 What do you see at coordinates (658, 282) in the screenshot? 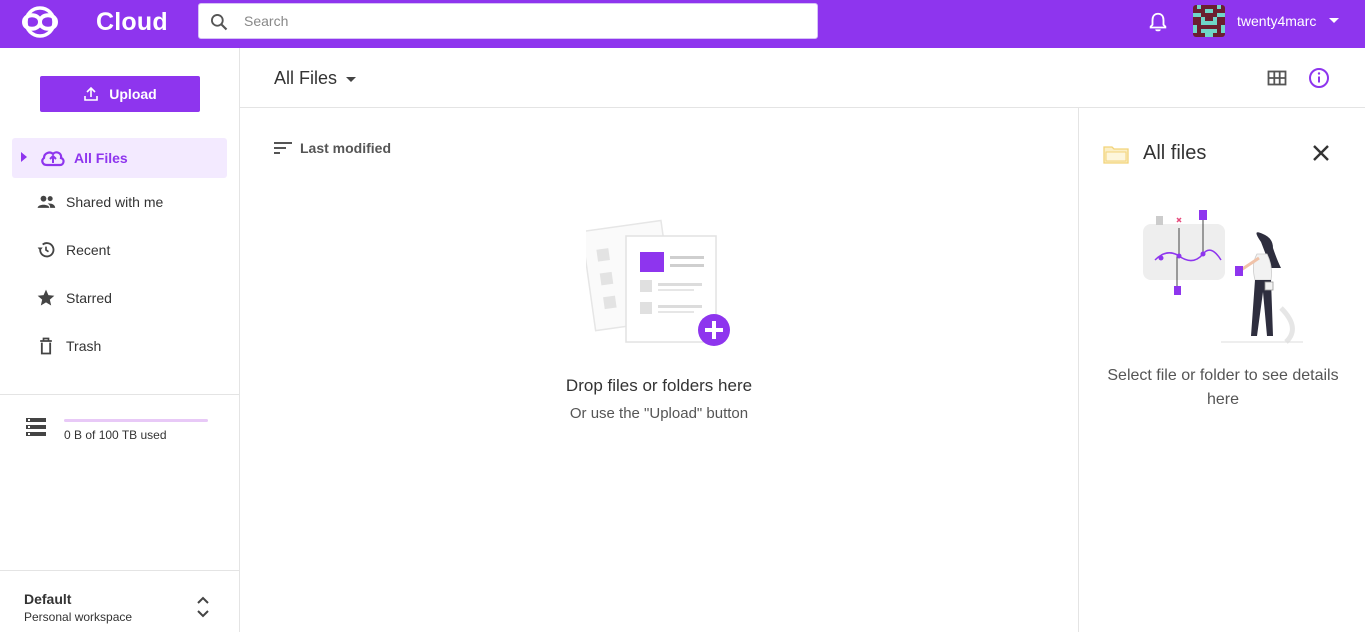
I see `empty-folder-illustration` at bounding box center [658, 282].